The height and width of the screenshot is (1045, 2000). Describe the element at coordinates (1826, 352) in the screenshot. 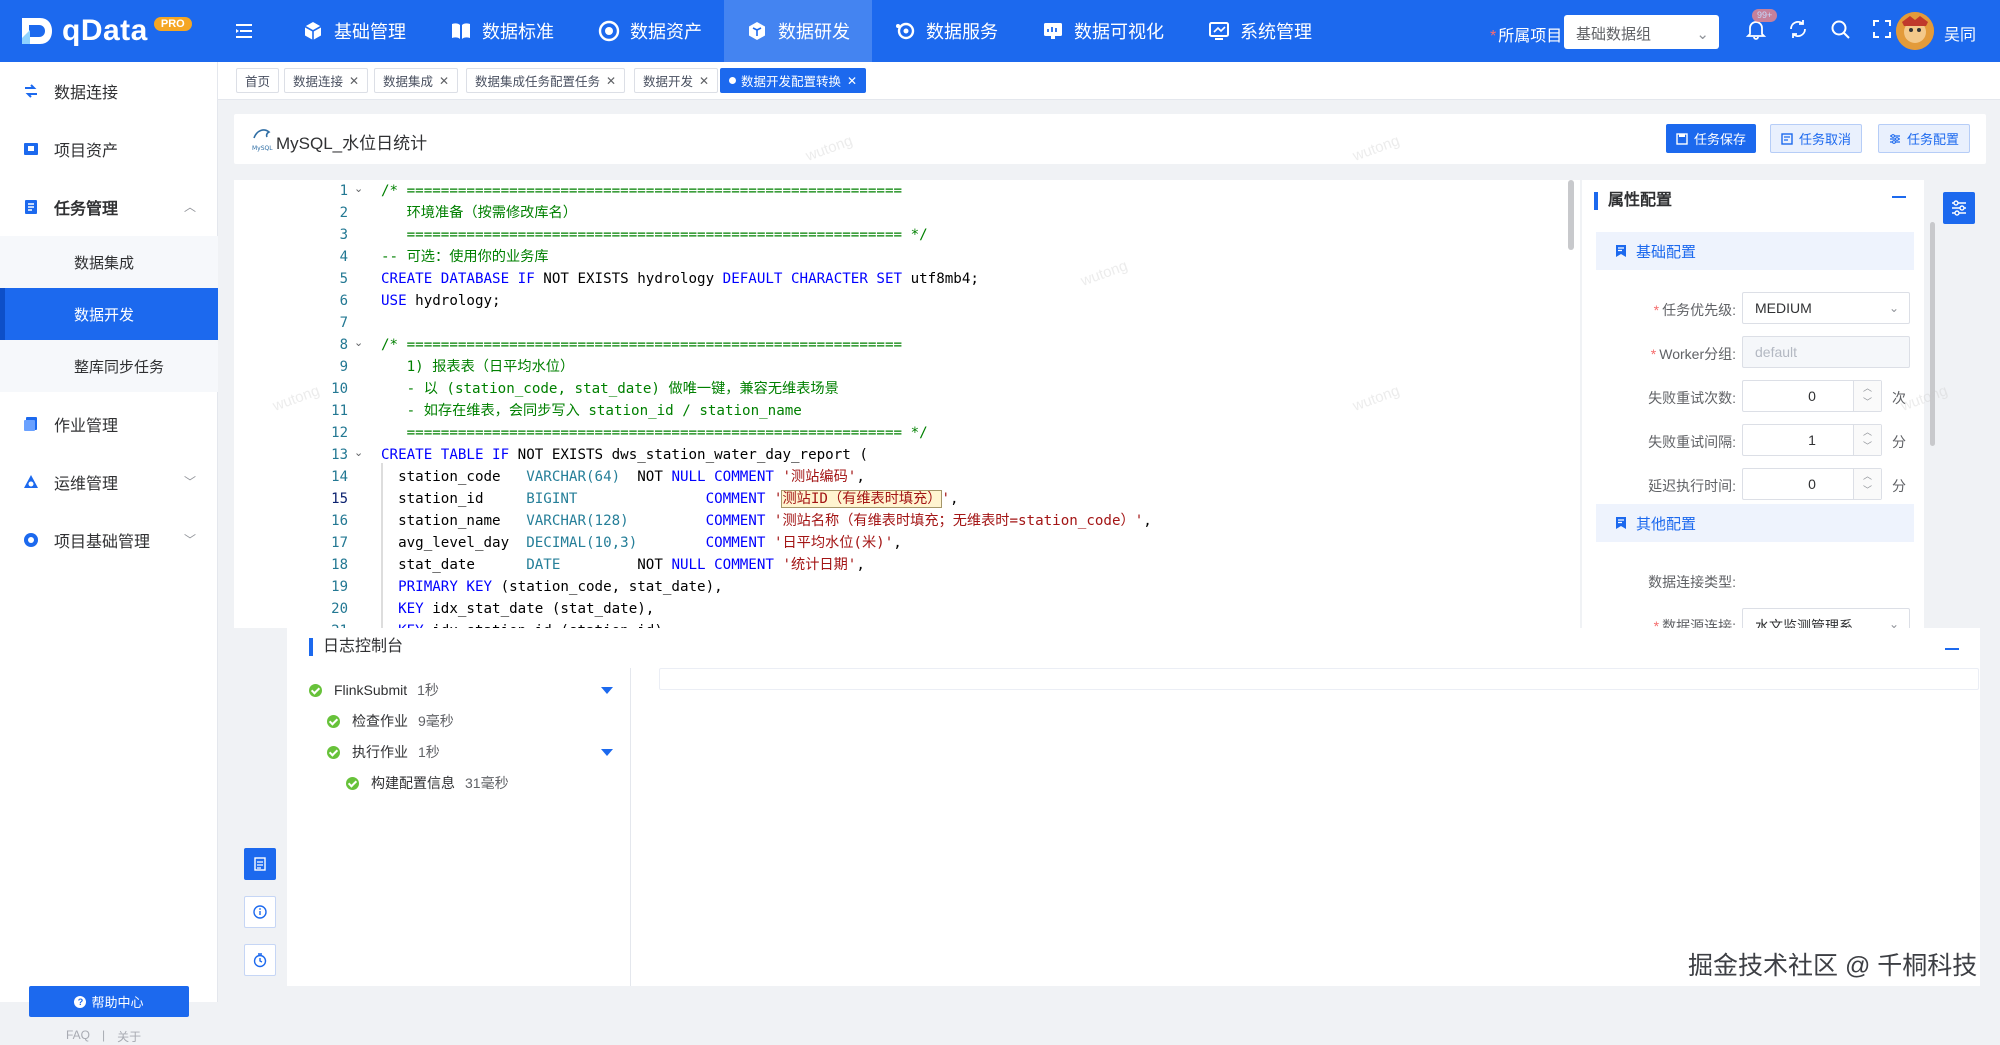

I see `worker-select: default` at that location.